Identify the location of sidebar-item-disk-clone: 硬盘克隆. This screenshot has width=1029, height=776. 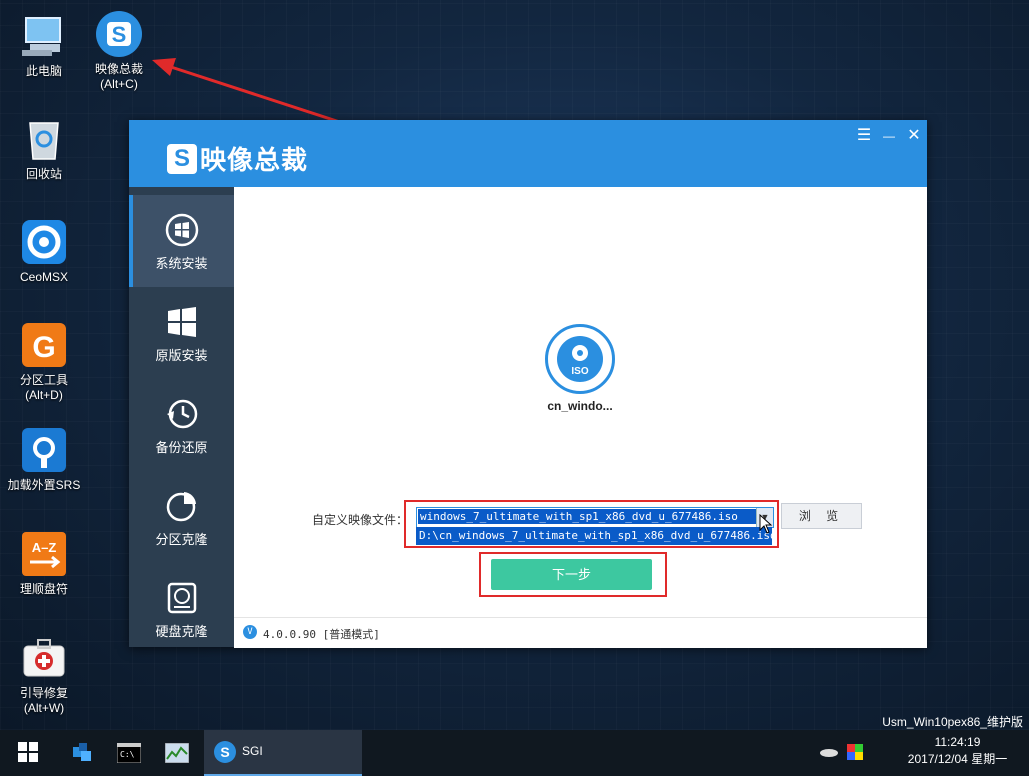
(181, 609).